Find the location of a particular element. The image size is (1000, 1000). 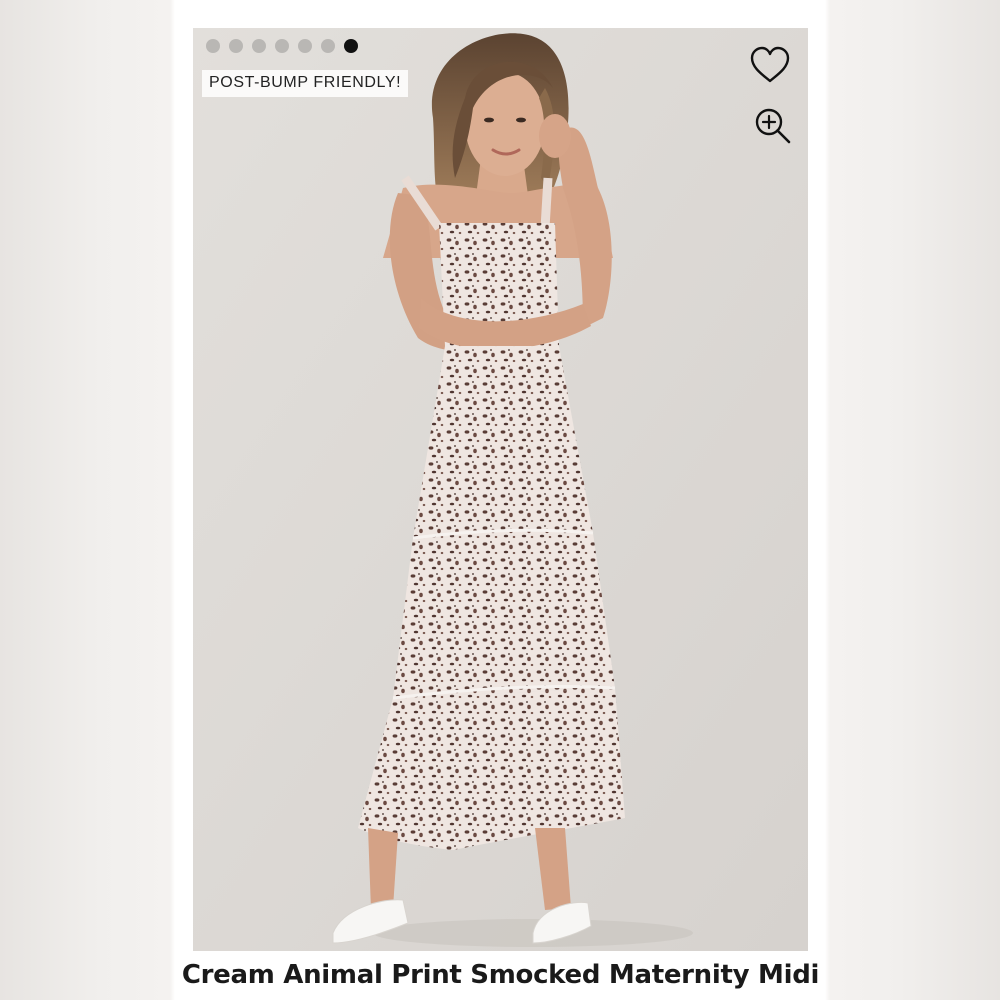

gallery-pagination is located at coordinates (282, 46).